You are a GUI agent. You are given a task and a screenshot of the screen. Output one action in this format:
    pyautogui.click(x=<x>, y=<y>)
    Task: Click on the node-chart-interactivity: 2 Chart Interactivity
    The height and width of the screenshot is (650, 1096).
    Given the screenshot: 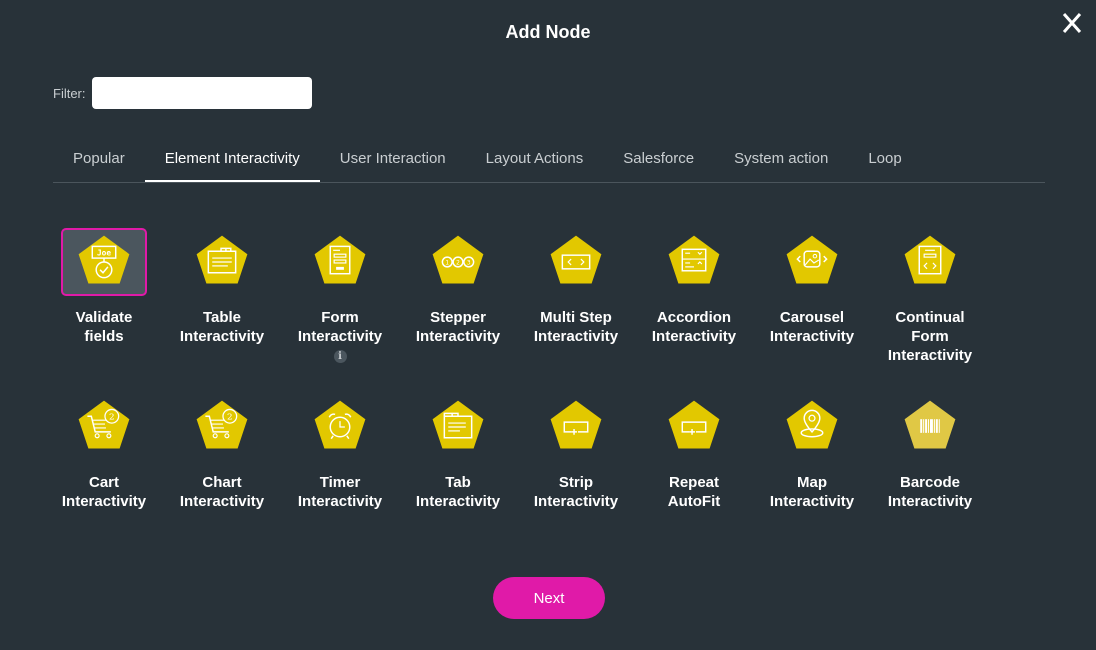 What is the action you would take?
    pyautogui.click(x=222, y=452)
    